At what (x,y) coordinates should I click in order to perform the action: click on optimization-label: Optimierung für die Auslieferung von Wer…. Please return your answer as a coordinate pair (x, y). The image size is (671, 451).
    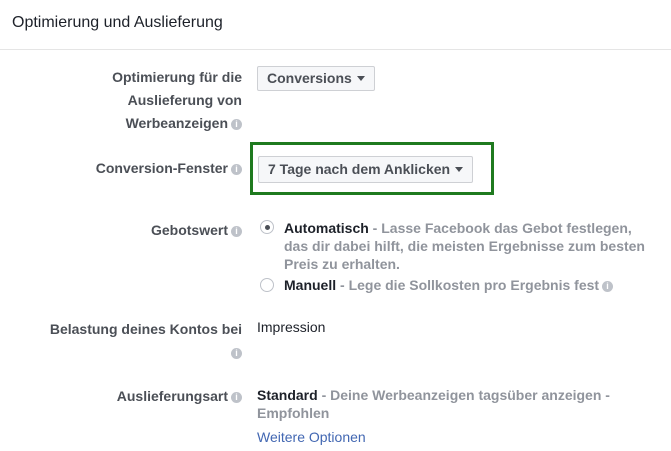
    Looking at the image, I should click on (177, 100).